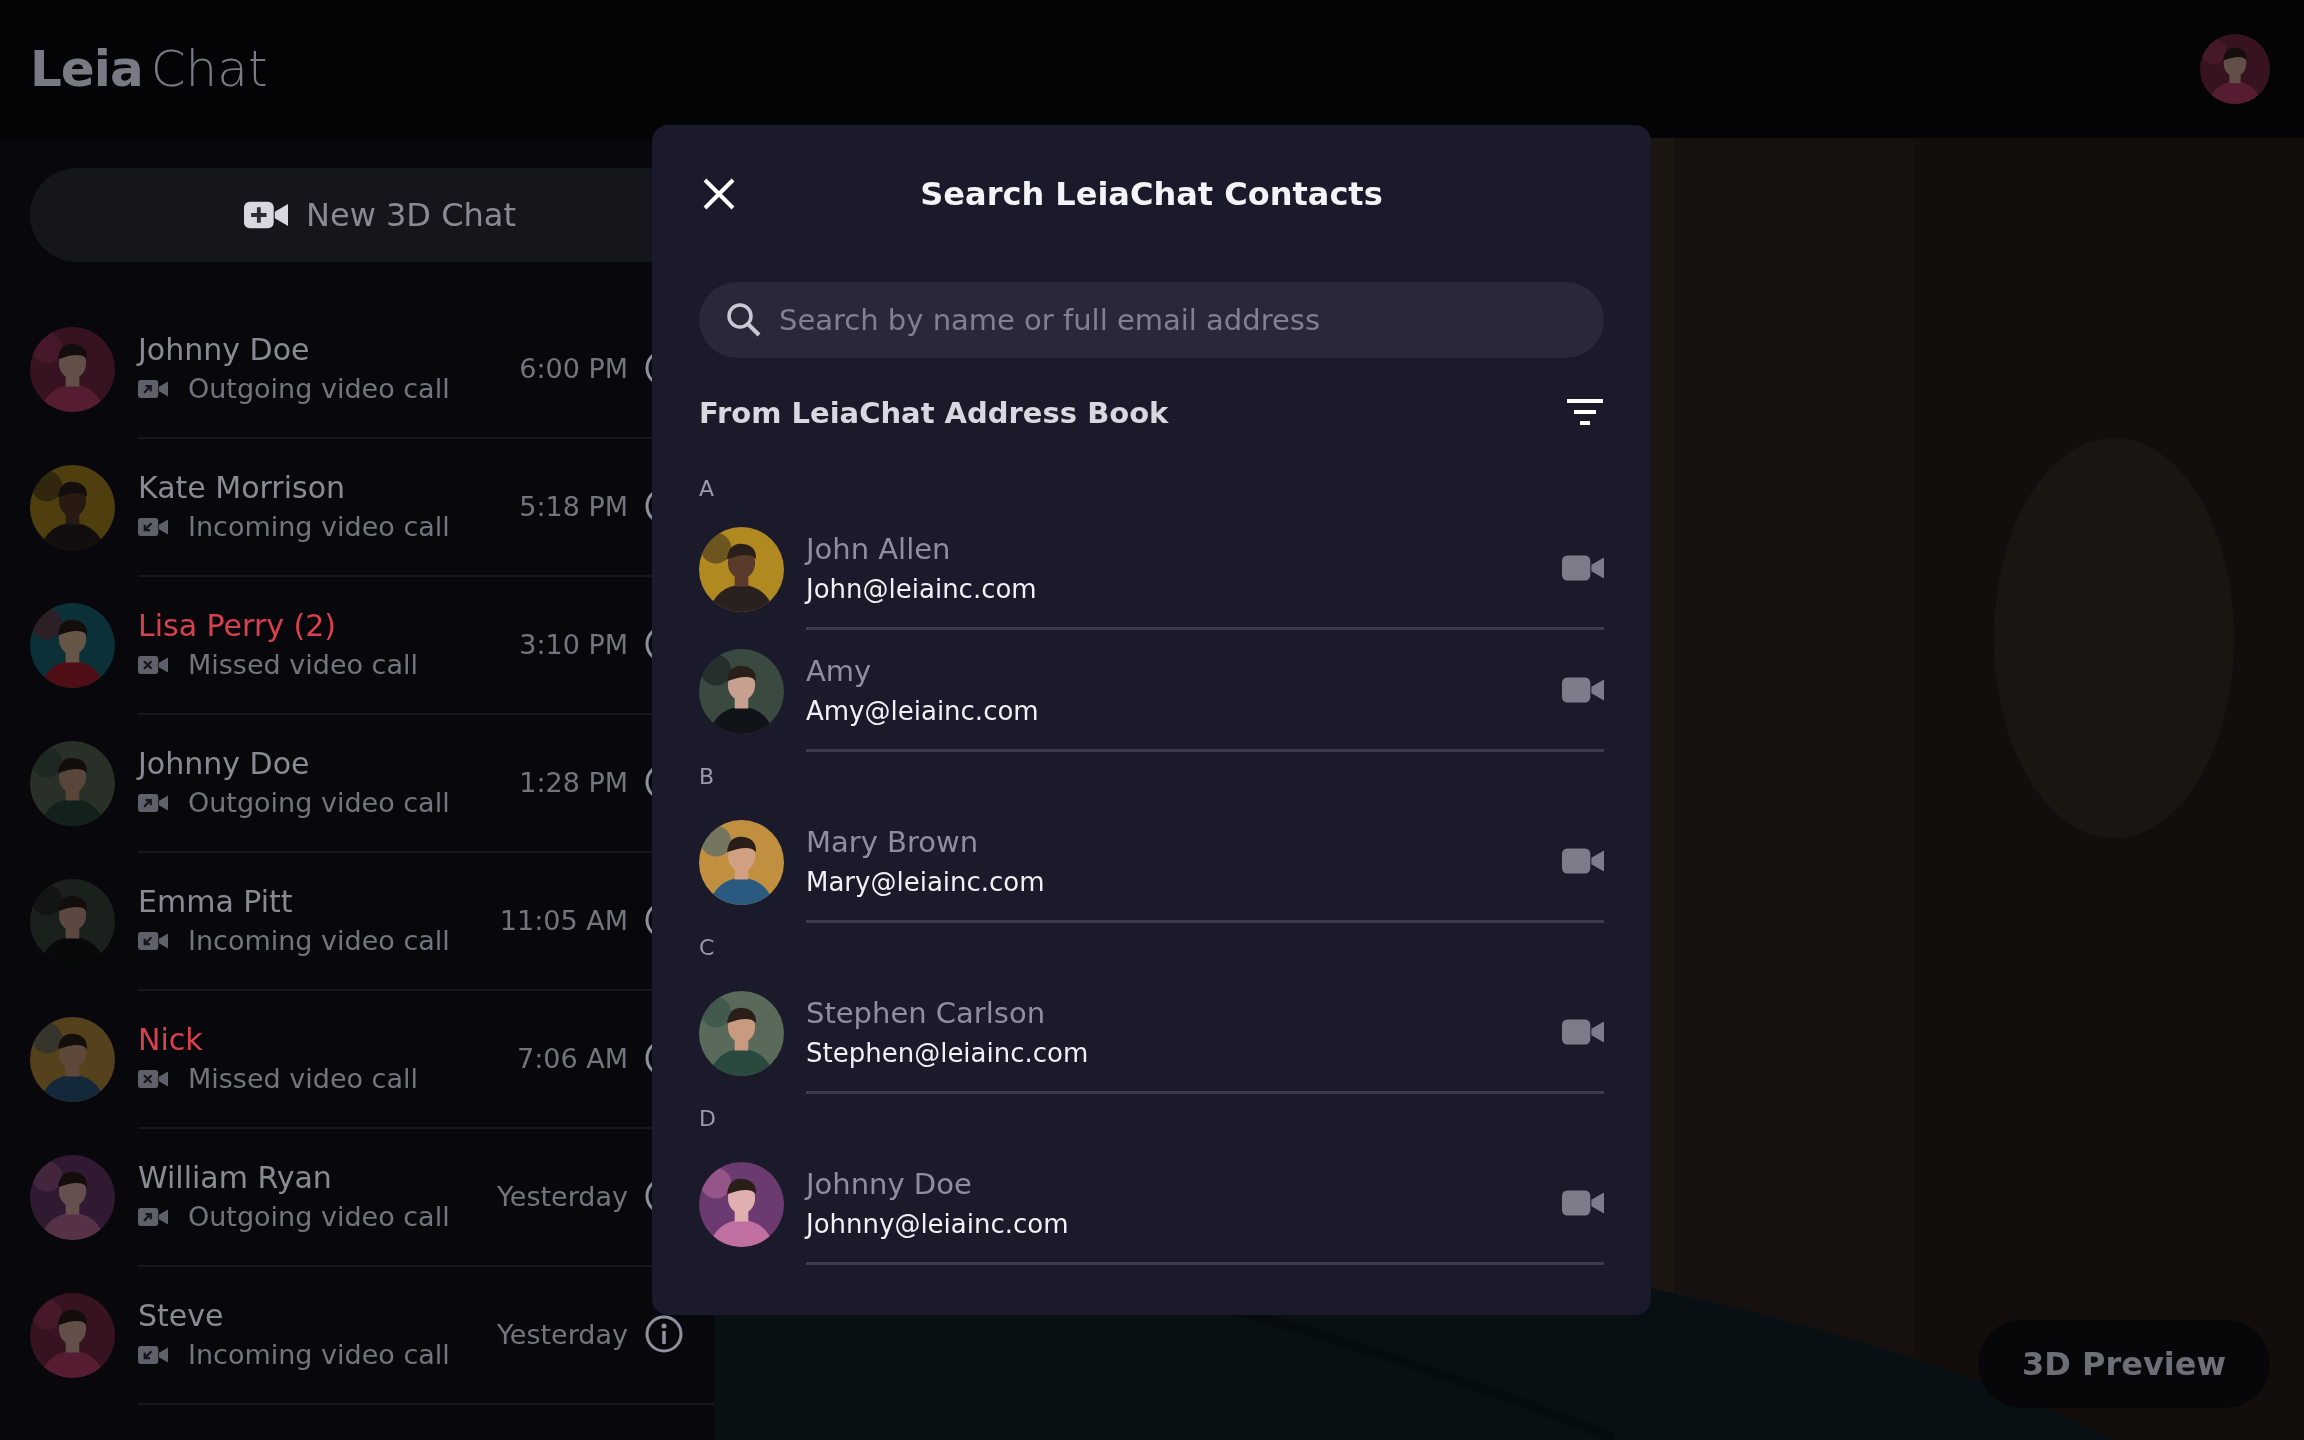 This screenshot has height=1440, width=2304. What do you see at coordinates (707, 1118) in the screenshot?
I see `letter-heading: D` at bounding box center [707, 1118].